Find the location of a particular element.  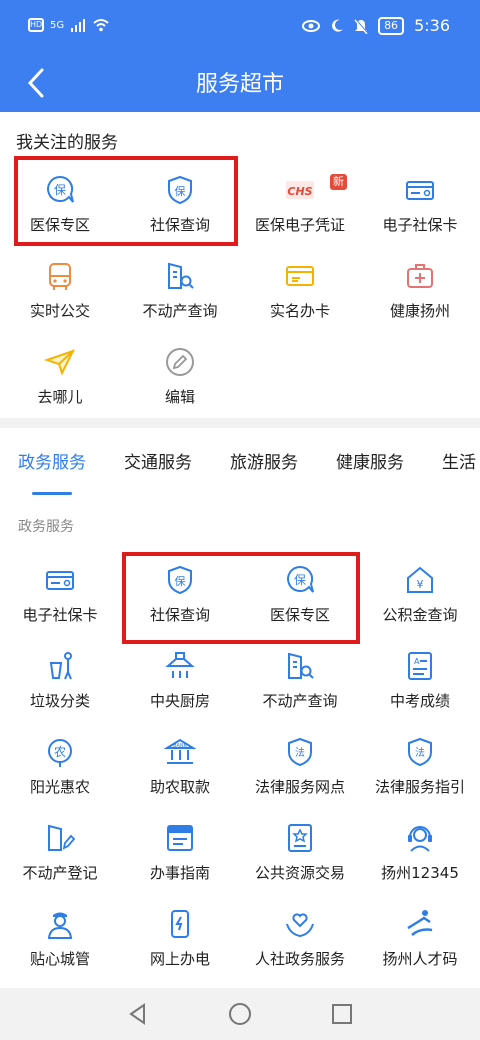

active-tab-indicator is located at coordinates (52, 493).